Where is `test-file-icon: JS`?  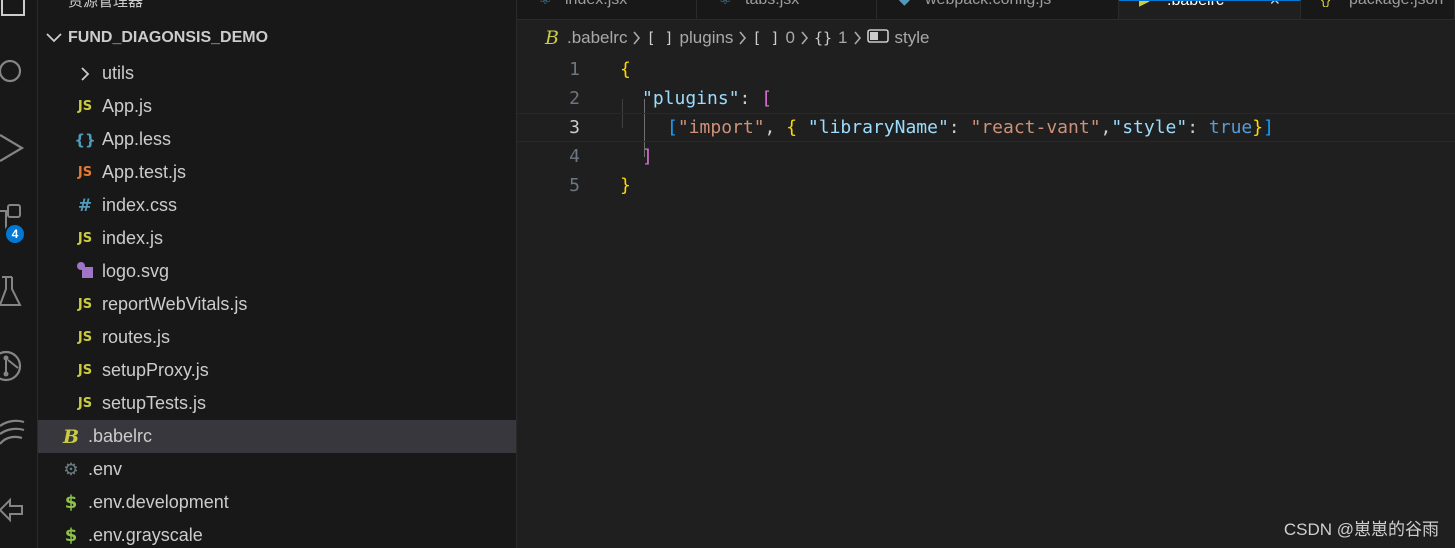 test-file-icon: JS is located at coordinates (85, 172).